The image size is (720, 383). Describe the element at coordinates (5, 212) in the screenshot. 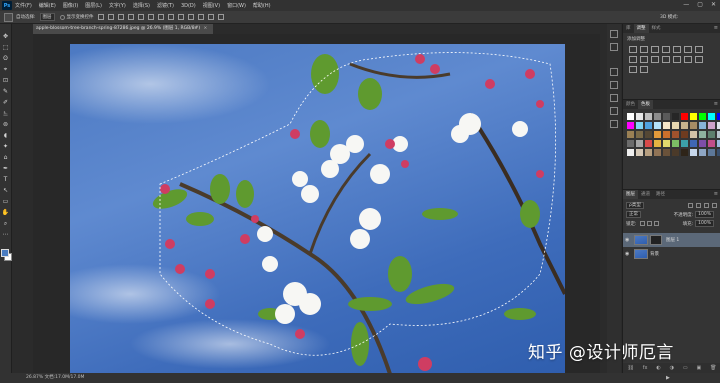

I see `hand-tool-icon: ✋` at that location.